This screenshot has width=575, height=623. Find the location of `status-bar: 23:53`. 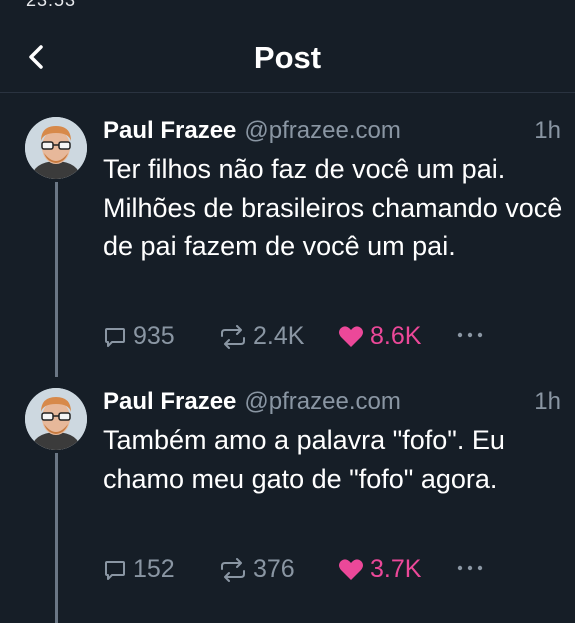

status-bar: 23:53 is located at coordinates (287, 6).